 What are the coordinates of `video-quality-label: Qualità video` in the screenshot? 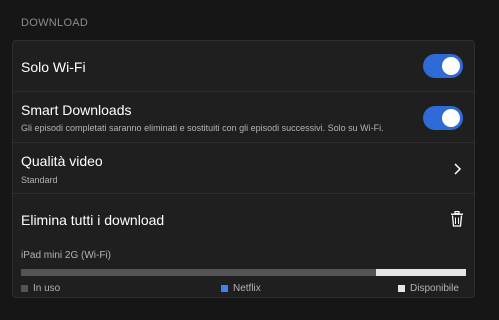 It's located at (62, 161).